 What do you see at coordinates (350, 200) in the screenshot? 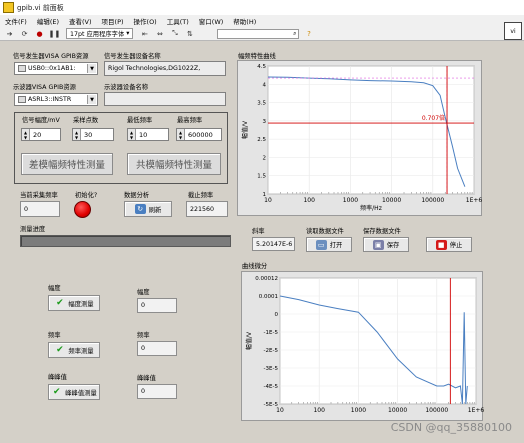
I see `x-tick-label: 1000` at bounding box center [350, 200].